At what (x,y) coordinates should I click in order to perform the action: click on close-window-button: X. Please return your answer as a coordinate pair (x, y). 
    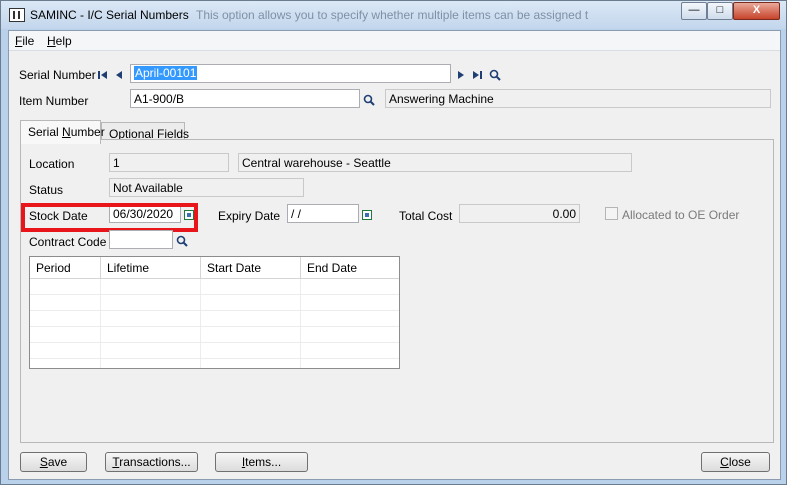
    Looking at the image, I should click on (756, 11).